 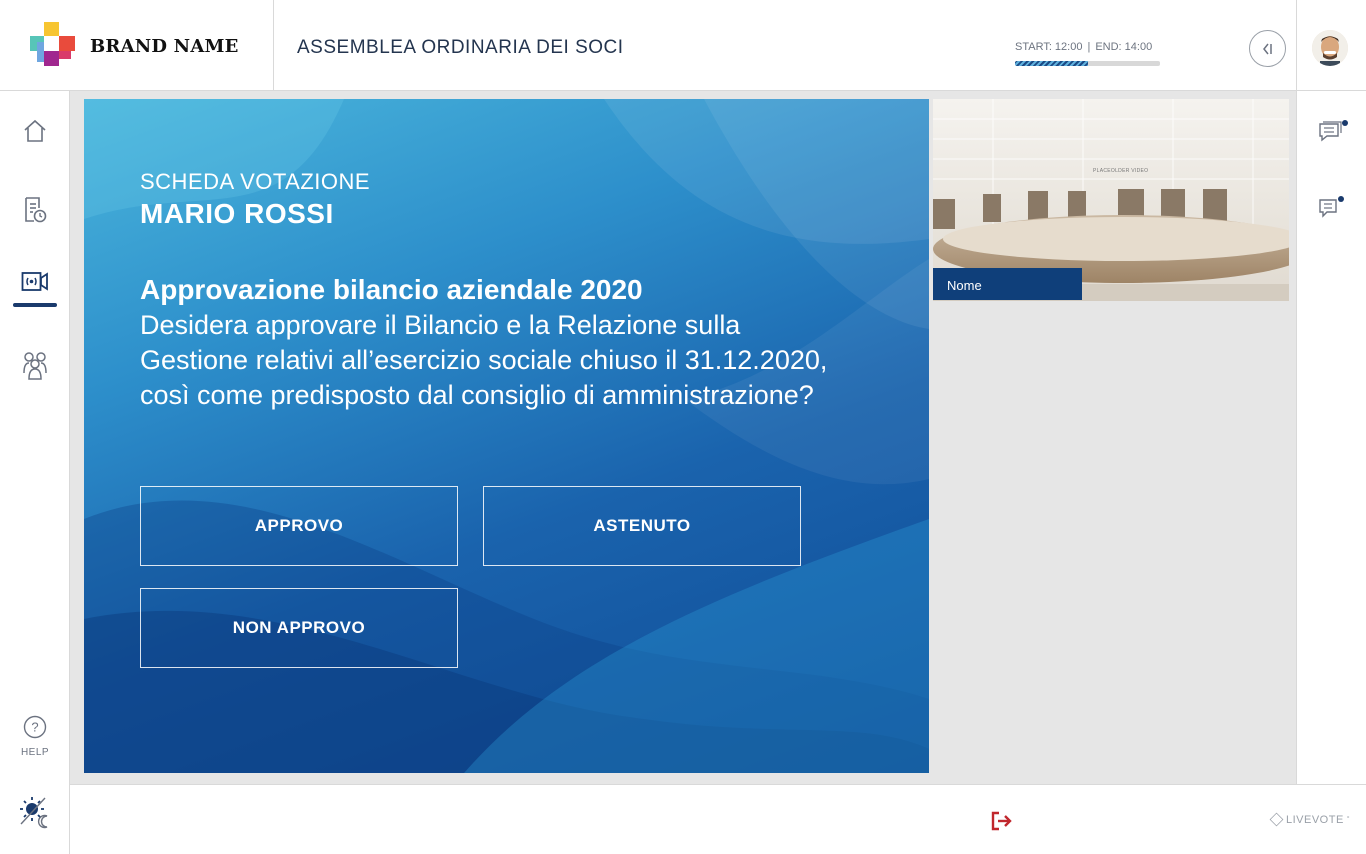 I want to click on messages-notification-dot, so click(x=1341, y=199).